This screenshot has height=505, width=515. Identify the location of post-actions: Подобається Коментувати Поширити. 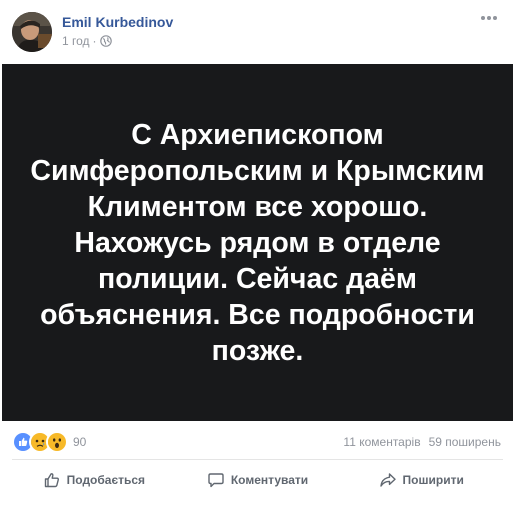
(257, 480).